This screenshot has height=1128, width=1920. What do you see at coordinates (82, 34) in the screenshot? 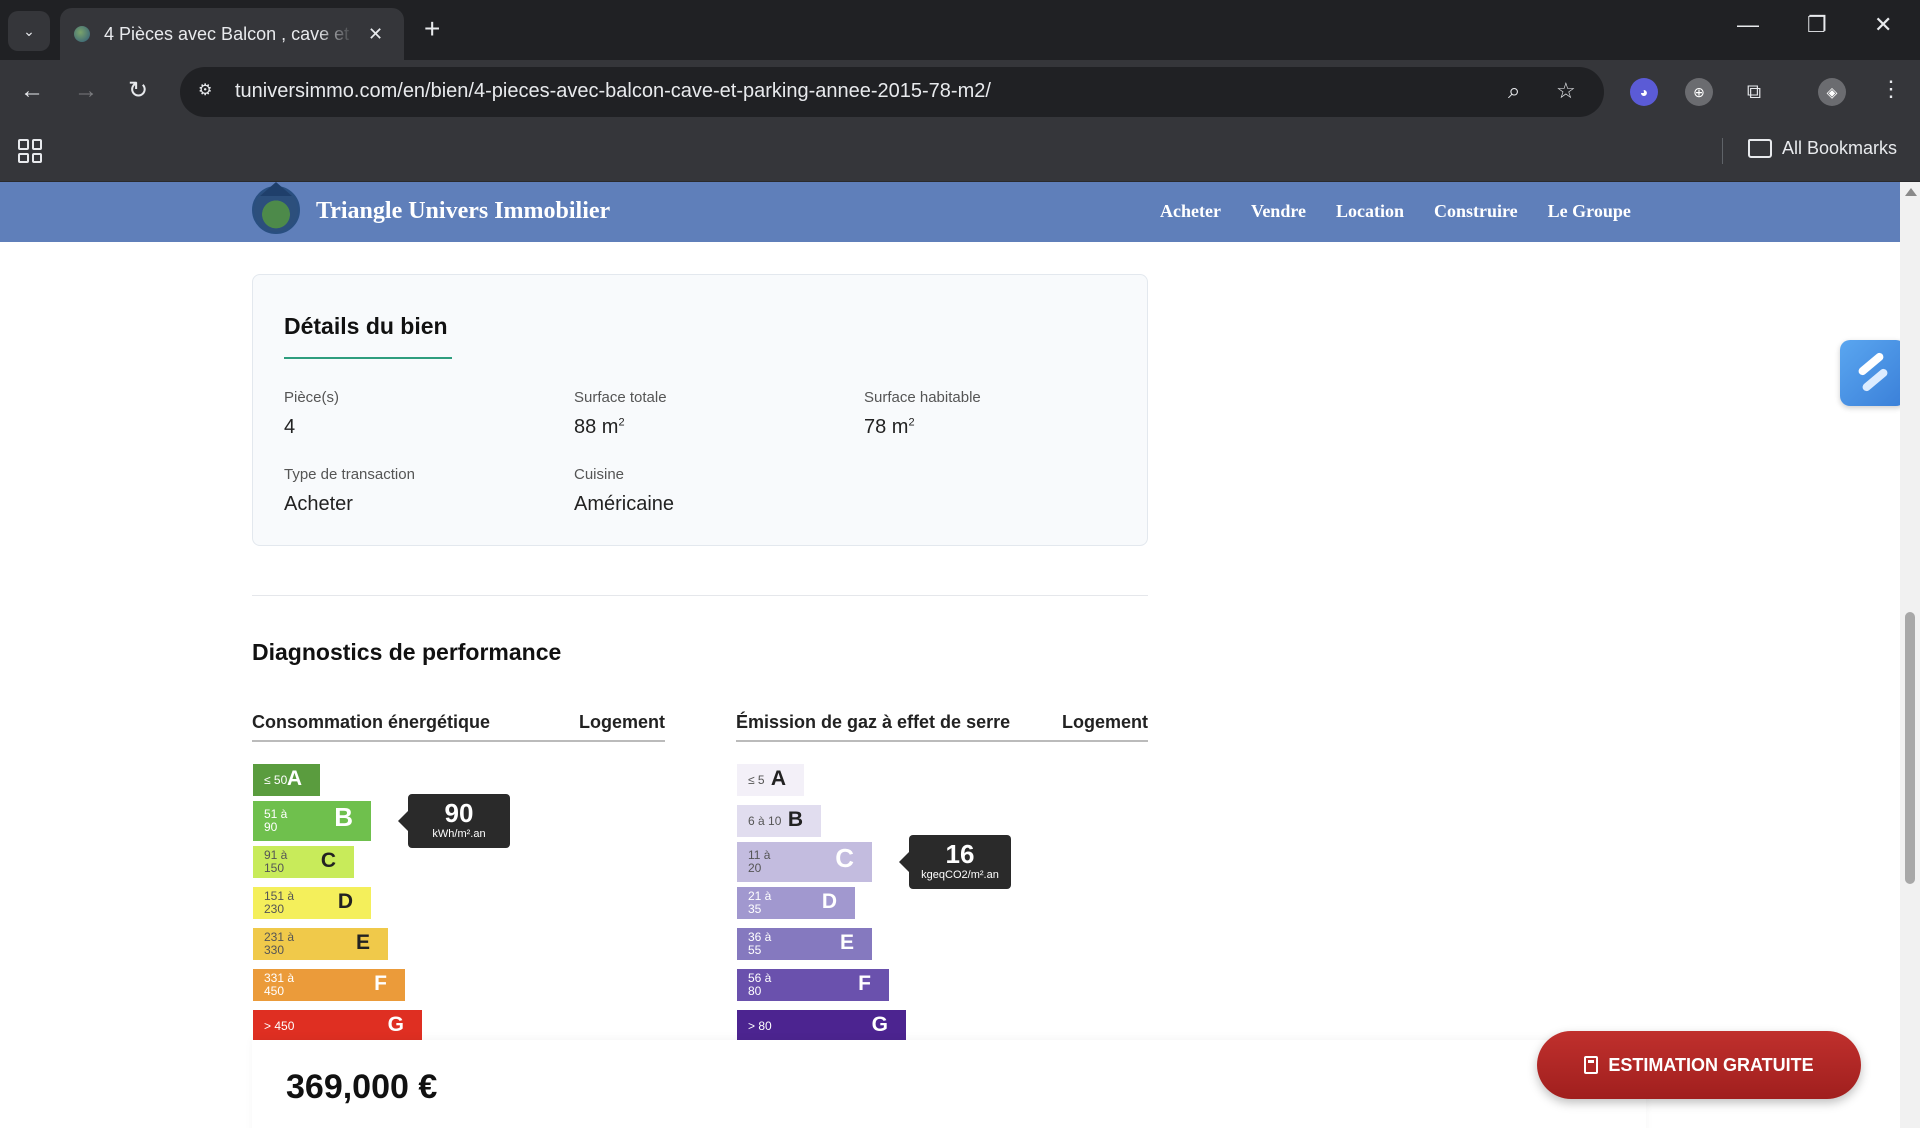
I see `site-favicon-icon` at bounding box center [82, 34].